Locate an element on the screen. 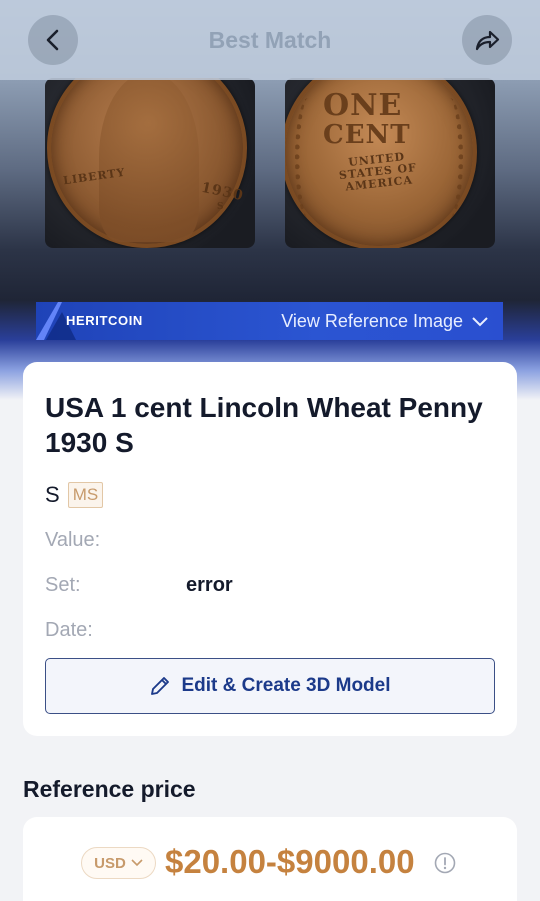 The height and width of the screenshot is (901, 540). obverse-image: LIBERTY 1930 S is located at coordinates (150, 163).